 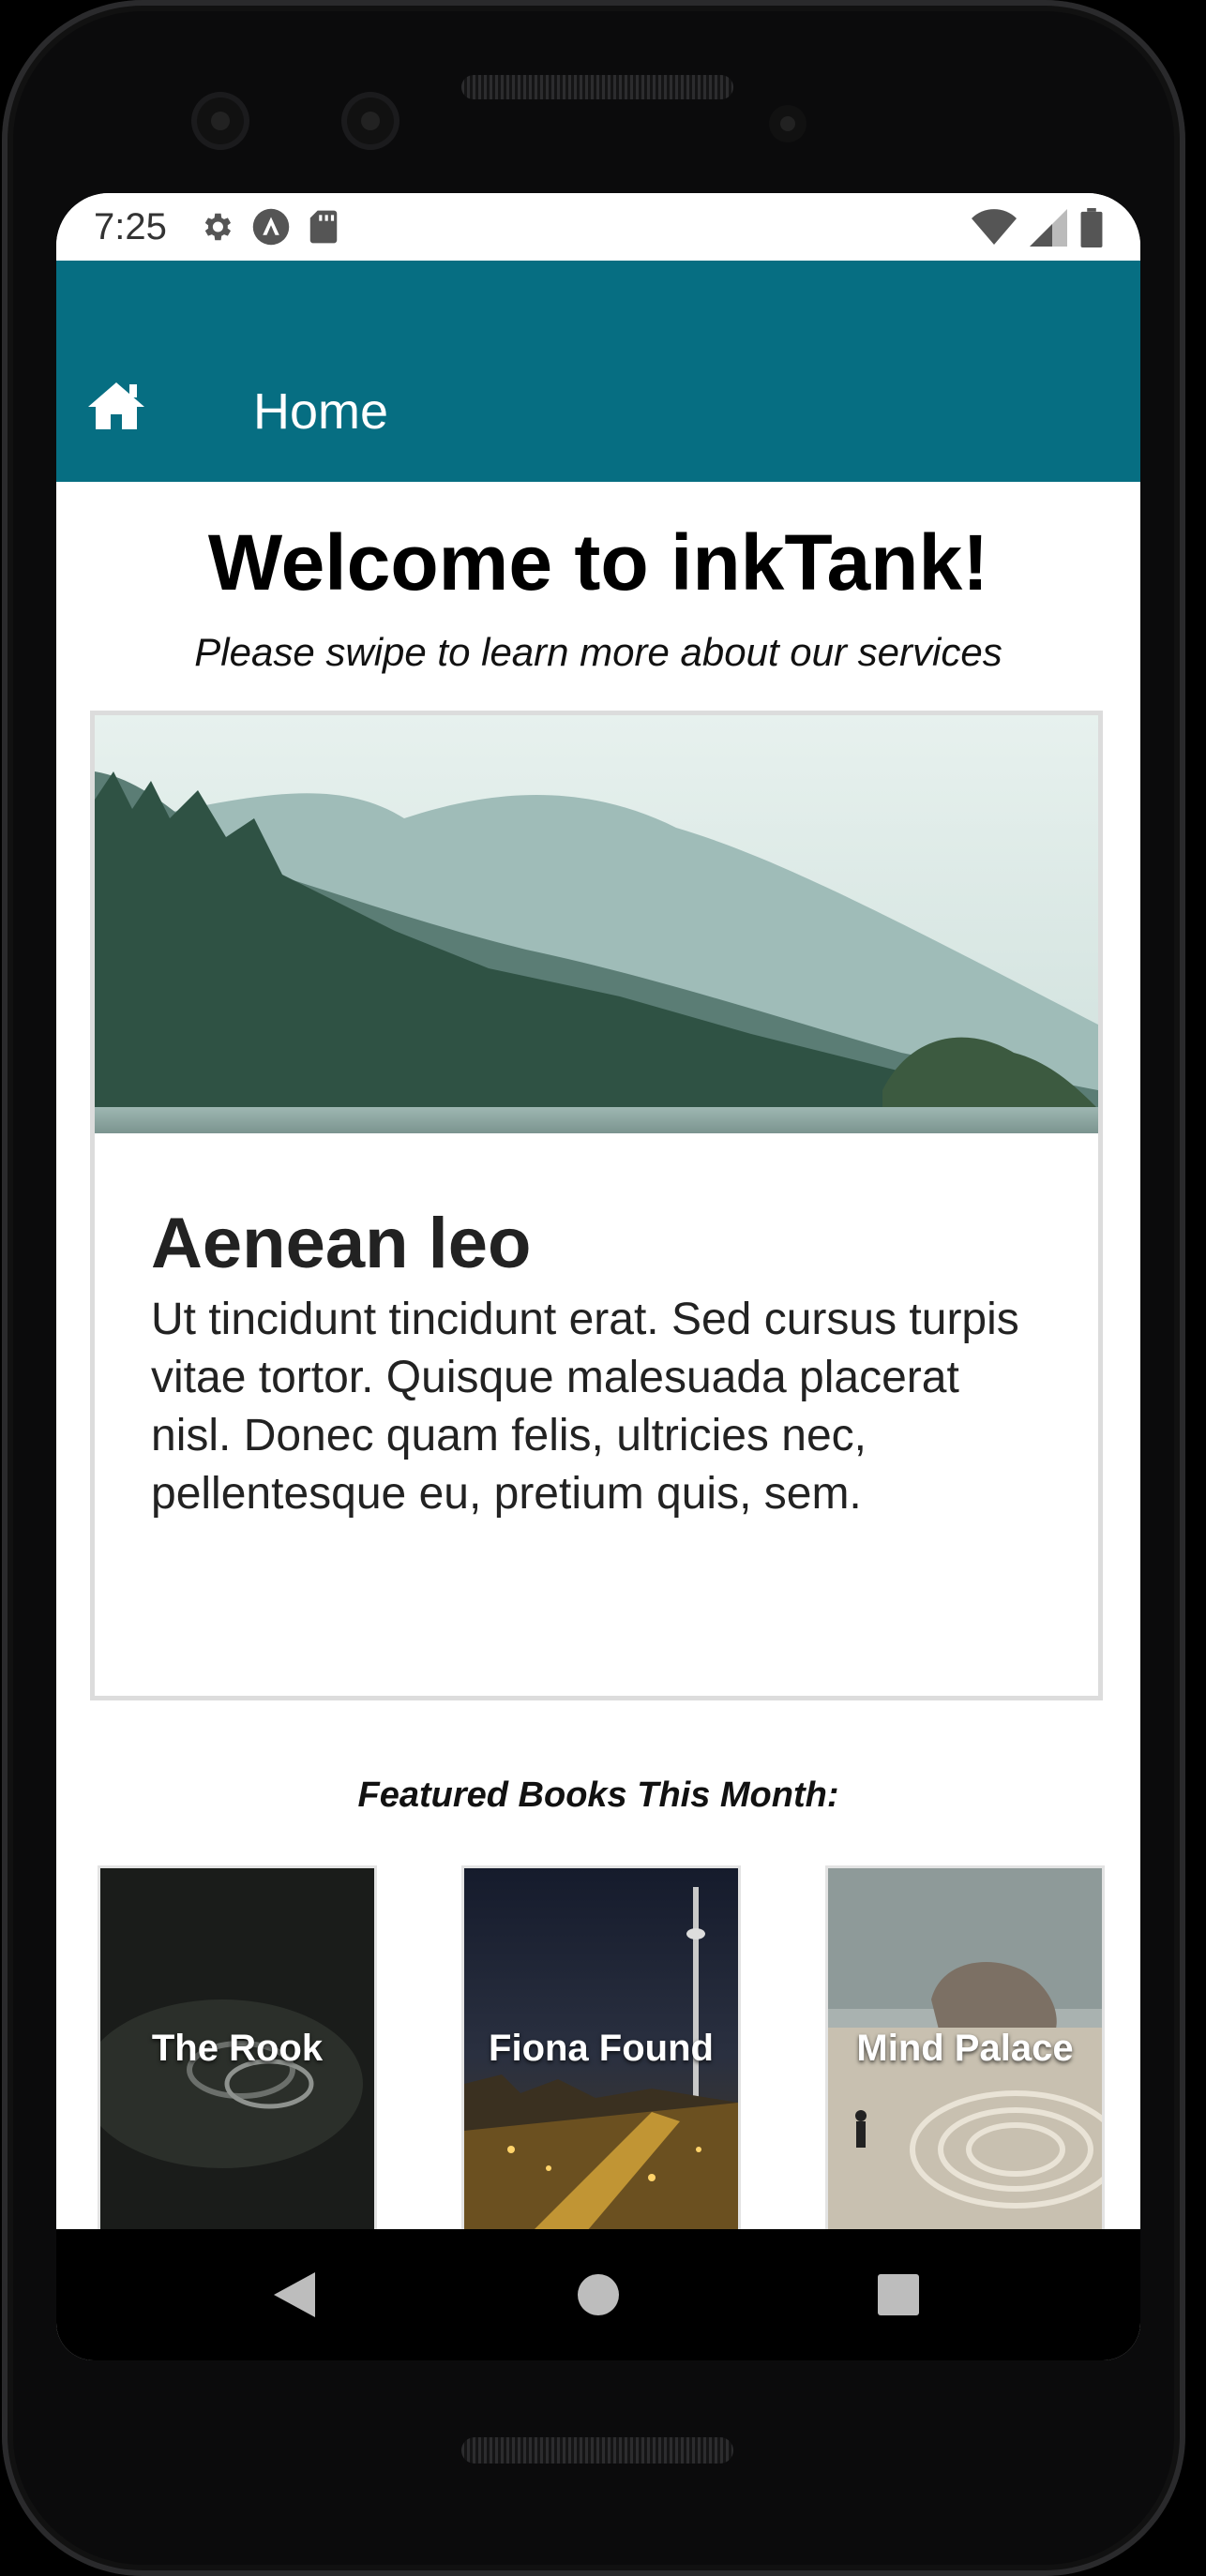 I want to click on home-circle-icon, so click(x=598, y=2294).